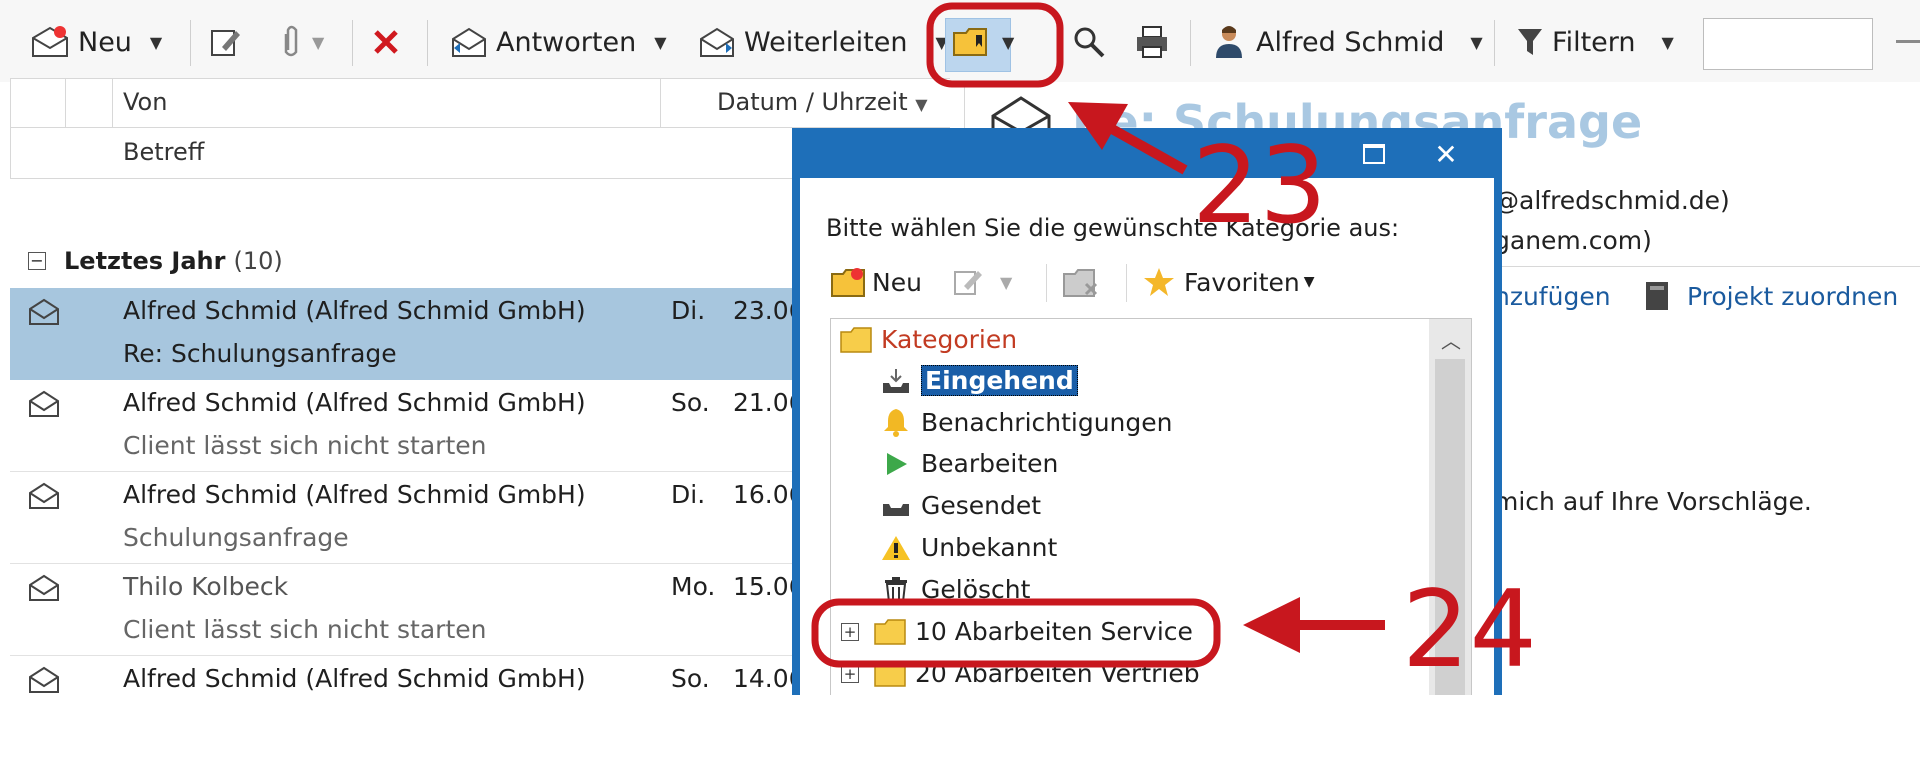  What do you see at coordinates (1259, 185) in the screenshot?
I see `annotation-number-23: 23` at bounding box center [1259, 185].